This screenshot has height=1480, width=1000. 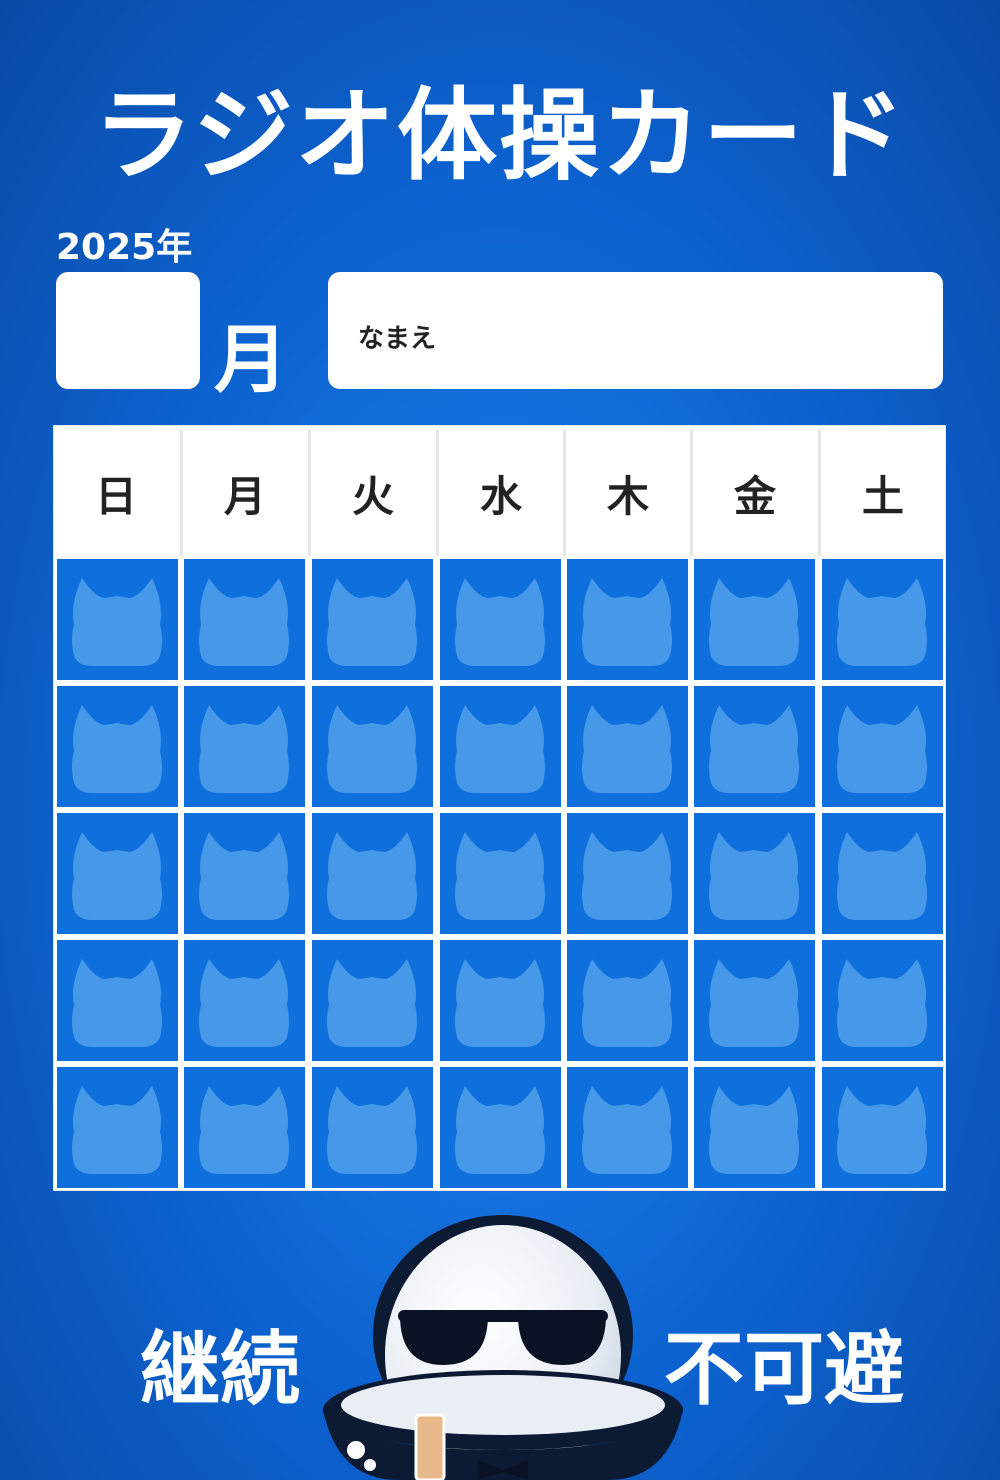 I want to click on weekday-fri: 金, so click(x=754, y=496).